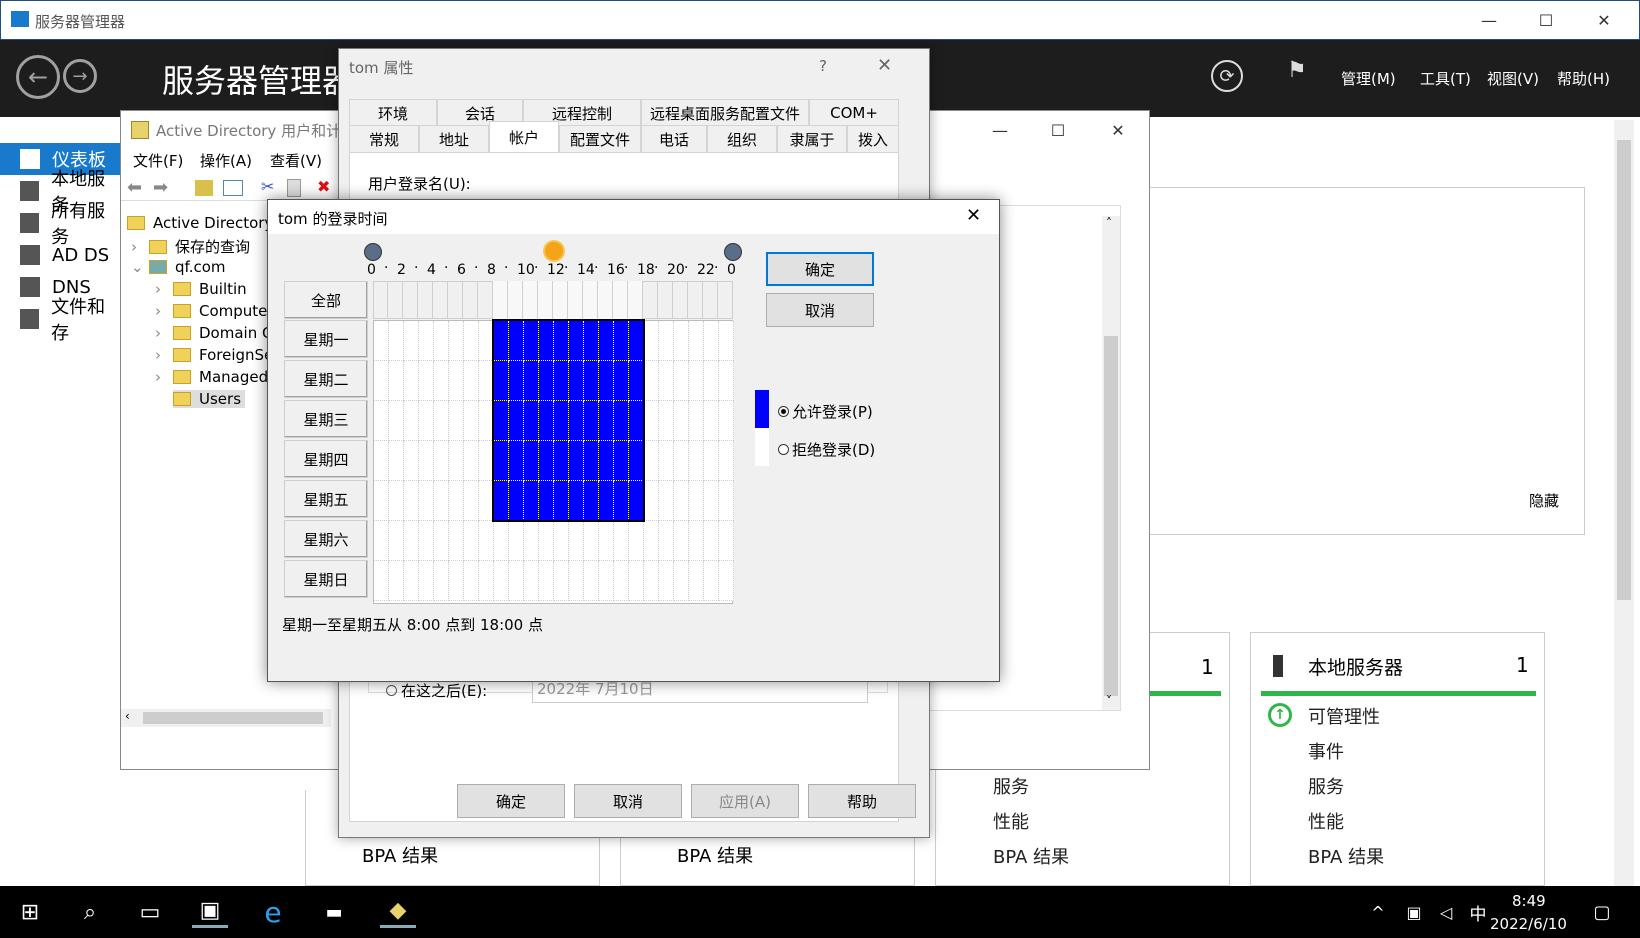 The height and width of the screenshot is (938, 1640). What do you see at coordinates (226, 160) in the screenshot?
I see `ad-menu-action: 操作(A)` at bounding box center [226, 160].